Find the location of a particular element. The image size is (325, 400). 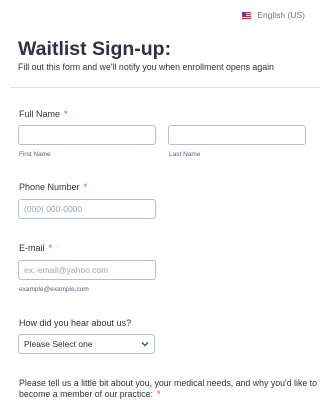

phone-placeholder: (000) 000-0000 is located at coordinates (53, 209).